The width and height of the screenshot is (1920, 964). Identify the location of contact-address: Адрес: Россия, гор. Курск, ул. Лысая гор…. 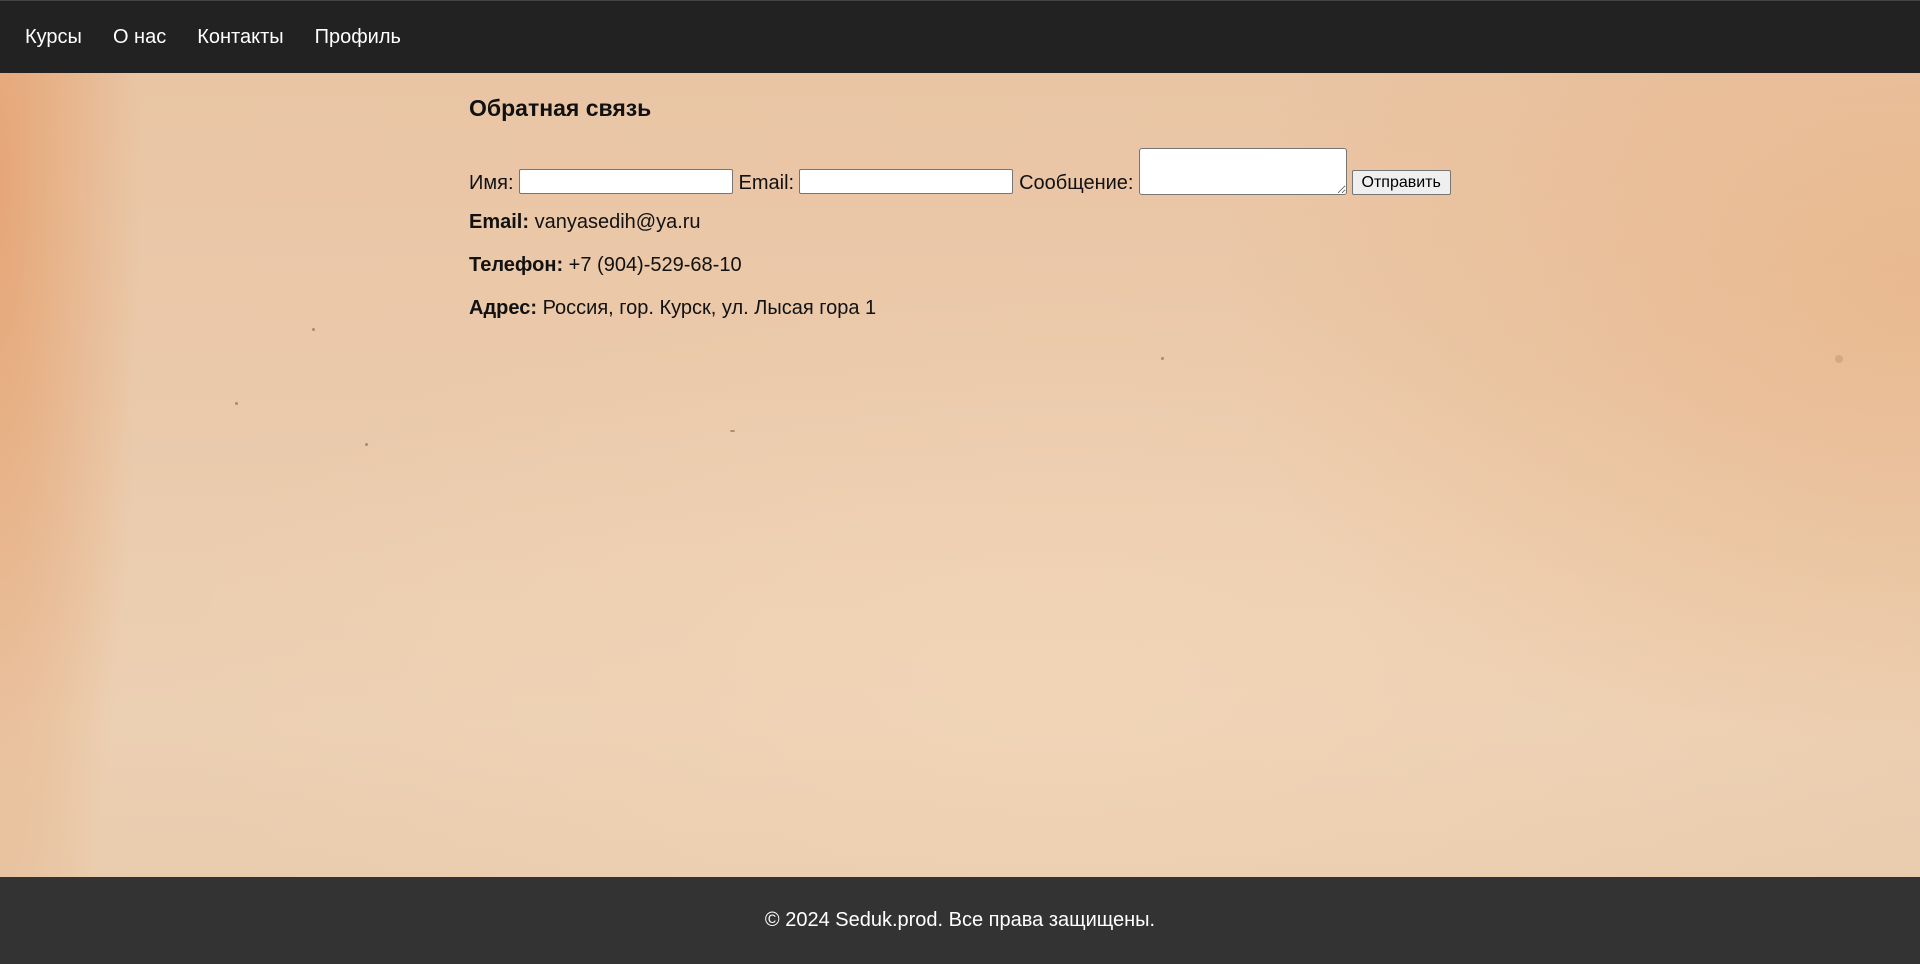
(969, 308).